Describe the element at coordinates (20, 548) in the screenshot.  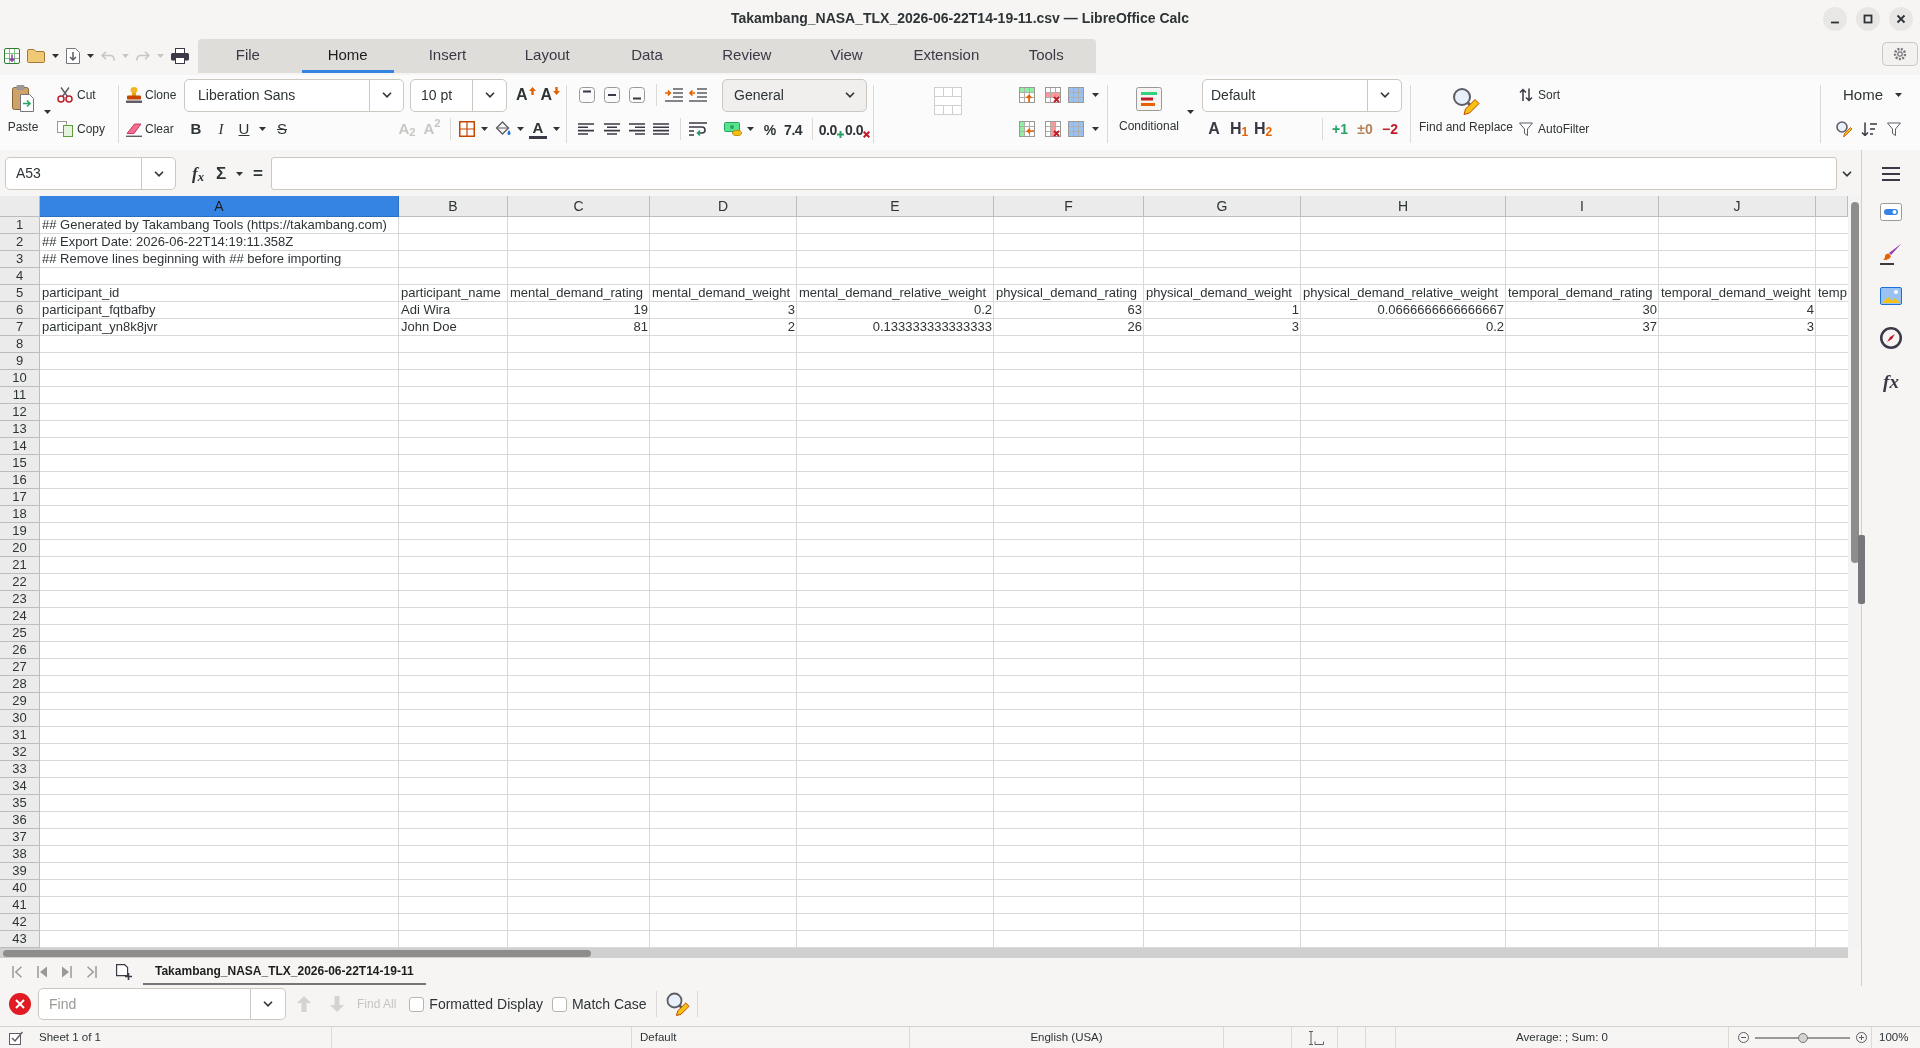
I see `row-header: 20` at that location.